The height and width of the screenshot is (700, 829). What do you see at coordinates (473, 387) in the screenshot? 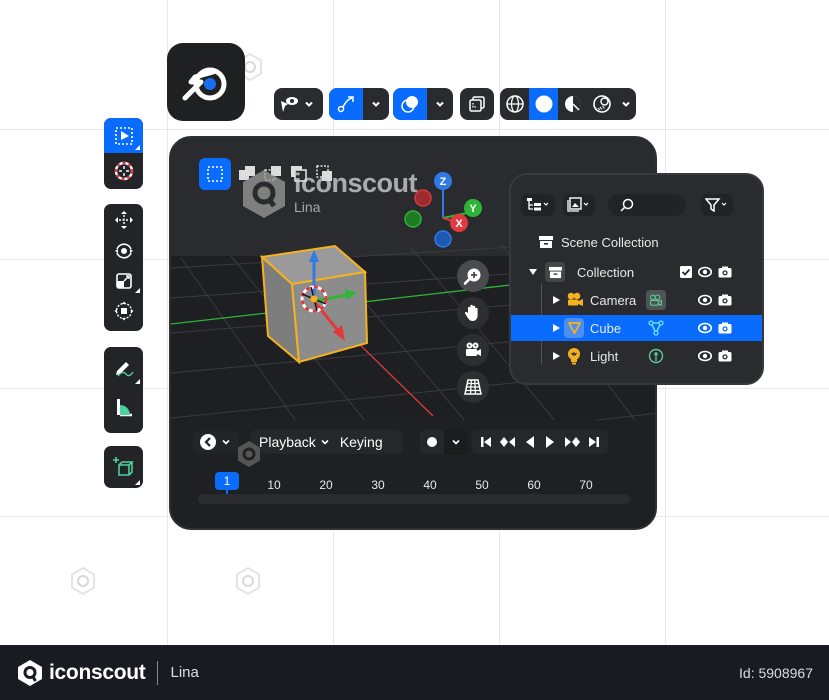
I see `perspective-toggle-button` at bounding box center [473, 387].